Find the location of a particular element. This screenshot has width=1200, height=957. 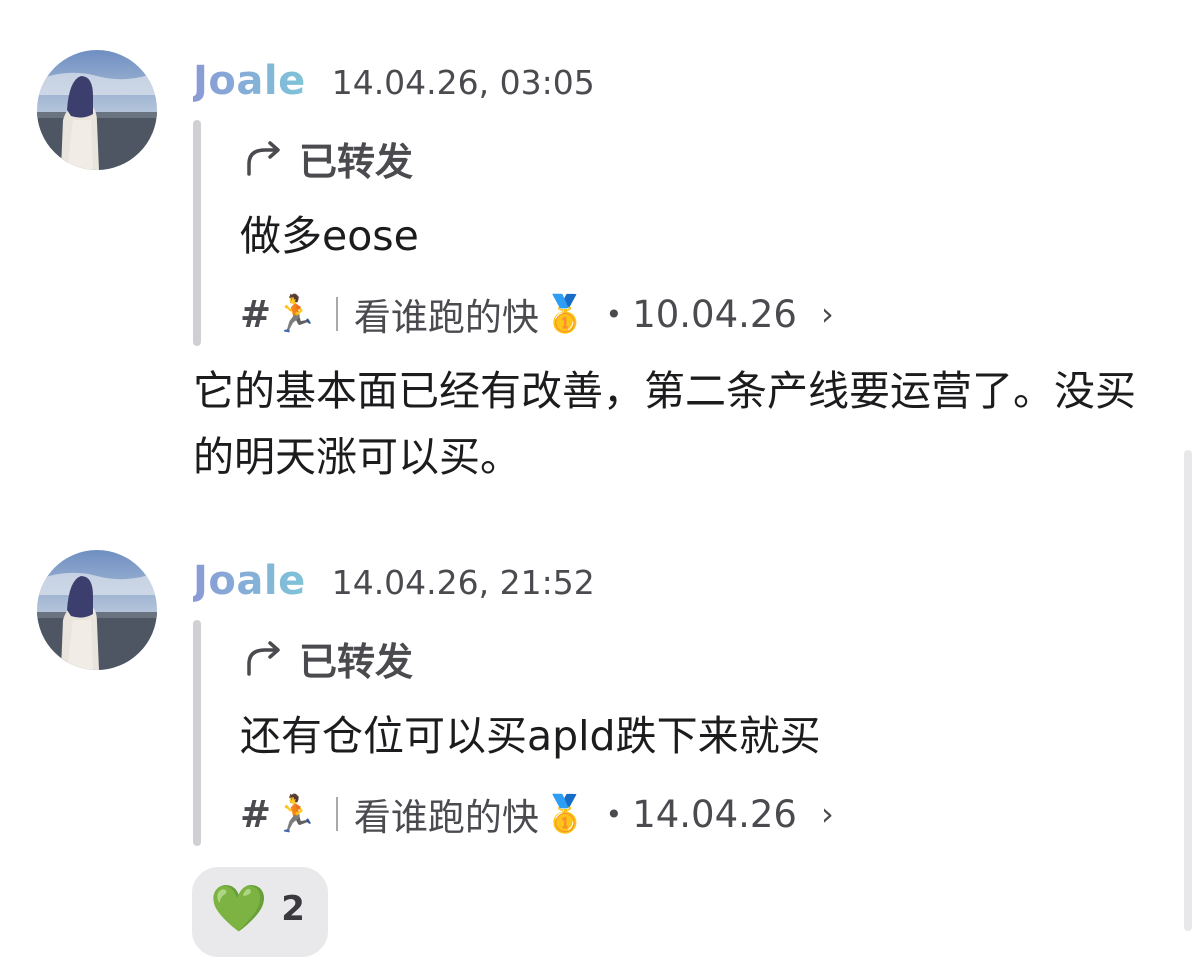

forwarded-message-text: 还有仓位可以买apld跌下来就买 is located at coordinates (530, 736).